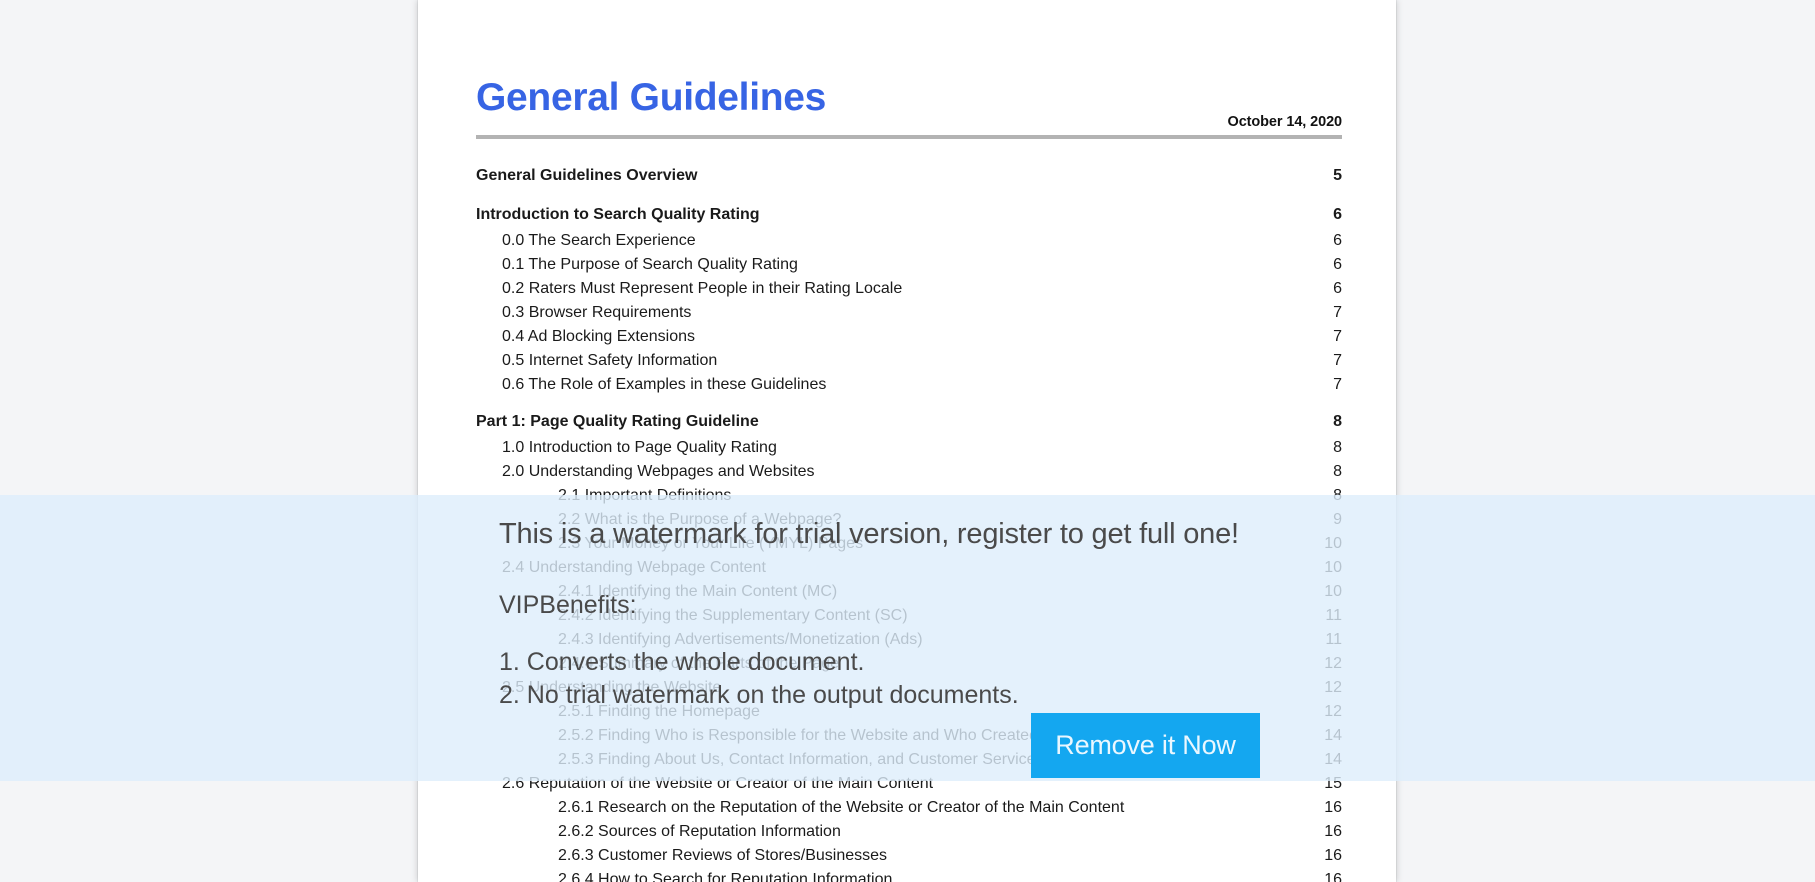  Describe the element at coordinates (909, 209) in the screenshot. I see `toc-entry: Introduction to Search Quality Rating 6` at that location.